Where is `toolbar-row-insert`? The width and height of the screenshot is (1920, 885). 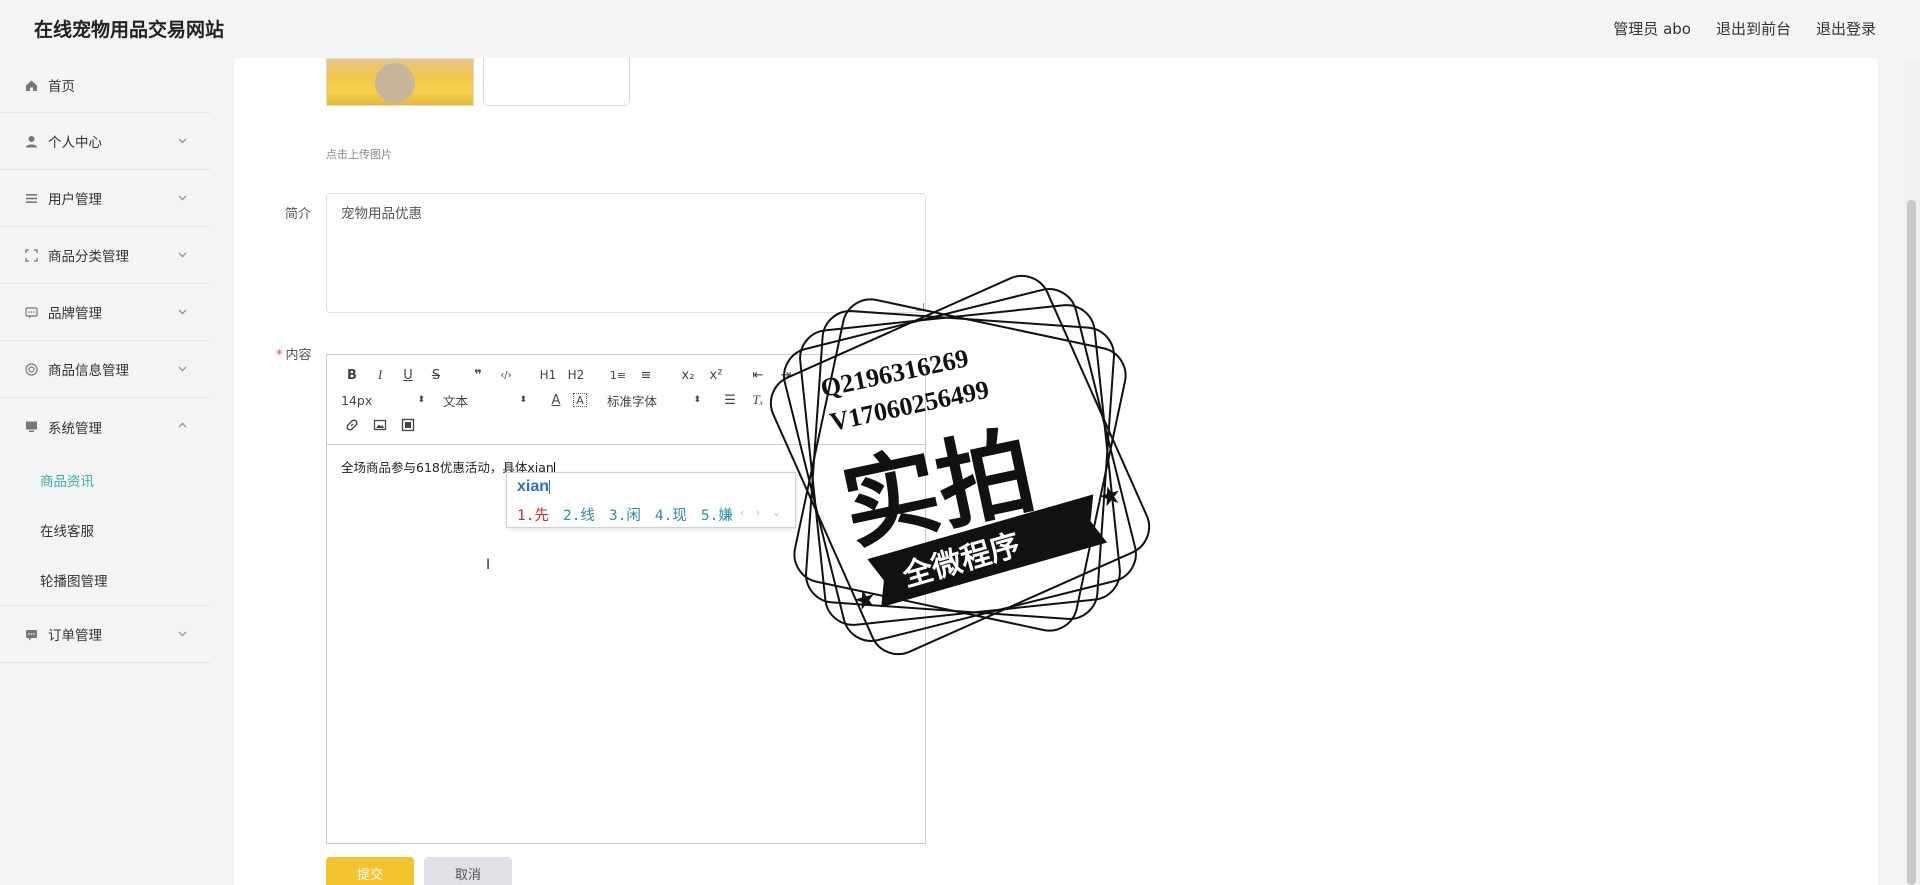
toolbar-row-insert is located at coordinates (383, 425).